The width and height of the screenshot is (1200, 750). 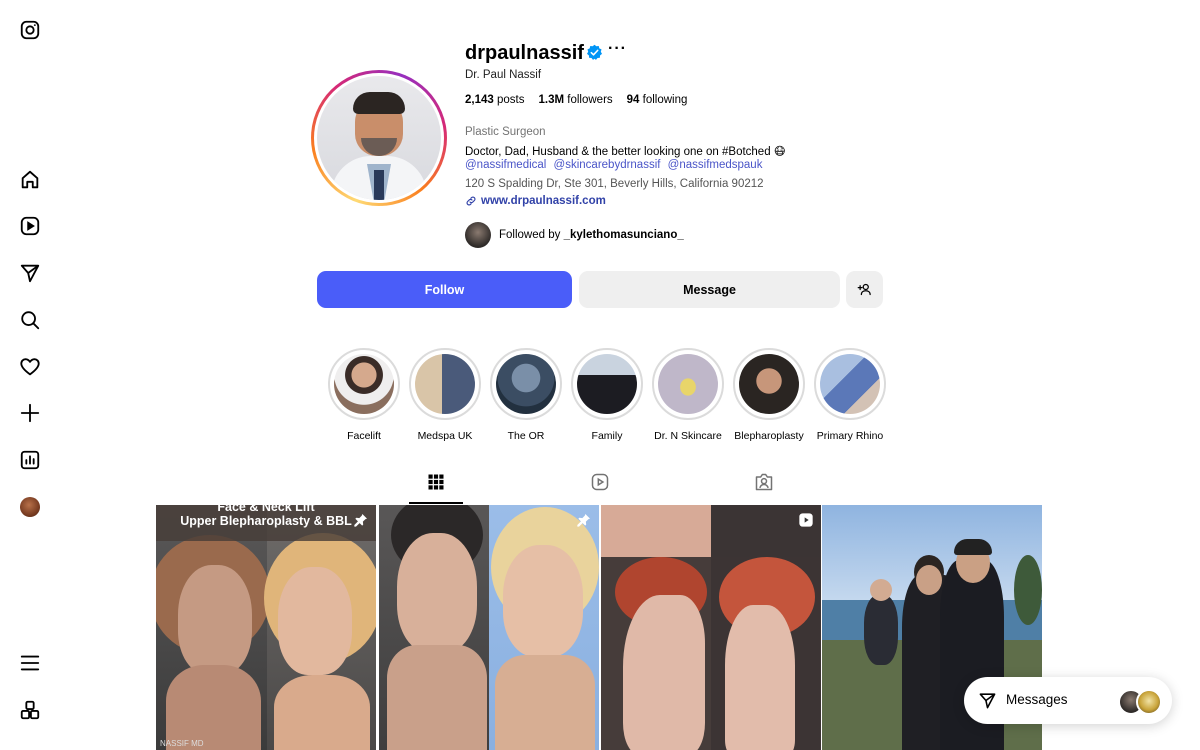 What do you see at coordinates (30, 226) in the screenshot?
I see `reels-icon` at bounding box center [30, 226].